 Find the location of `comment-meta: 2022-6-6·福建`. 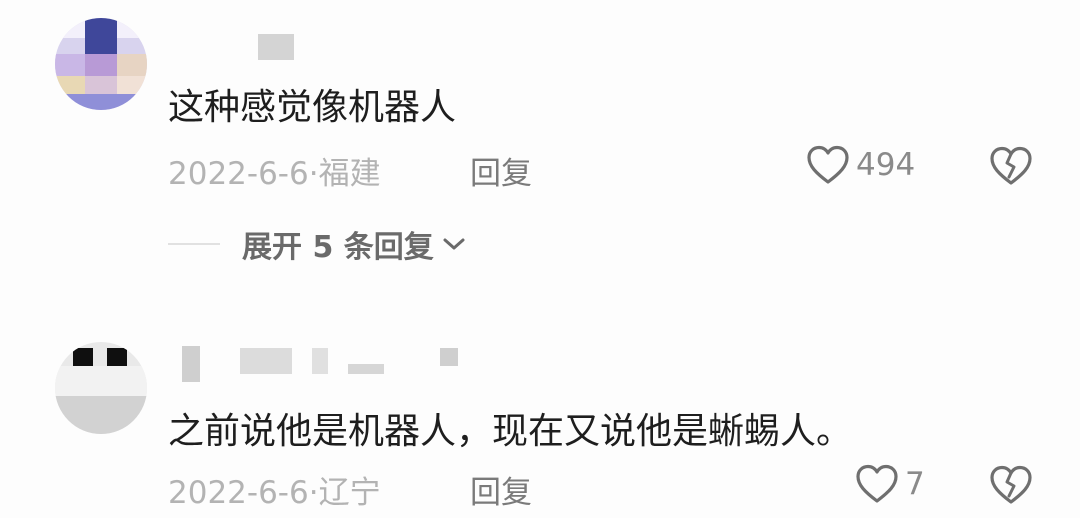

comment-meta: 2022-6-6·福建 is located at coordinates (274, 170).